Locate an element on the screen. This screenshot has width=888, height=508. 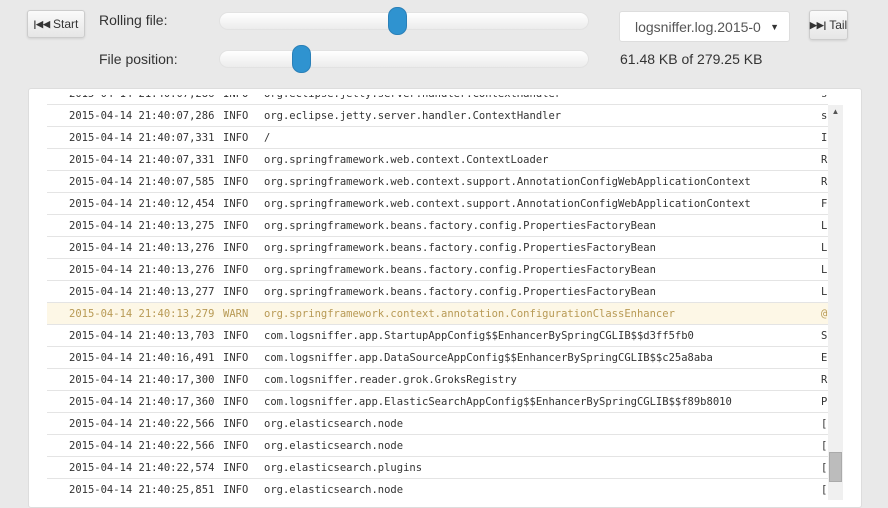
tail-button: ▶▶| Tail is located at coordinates (828, 25).